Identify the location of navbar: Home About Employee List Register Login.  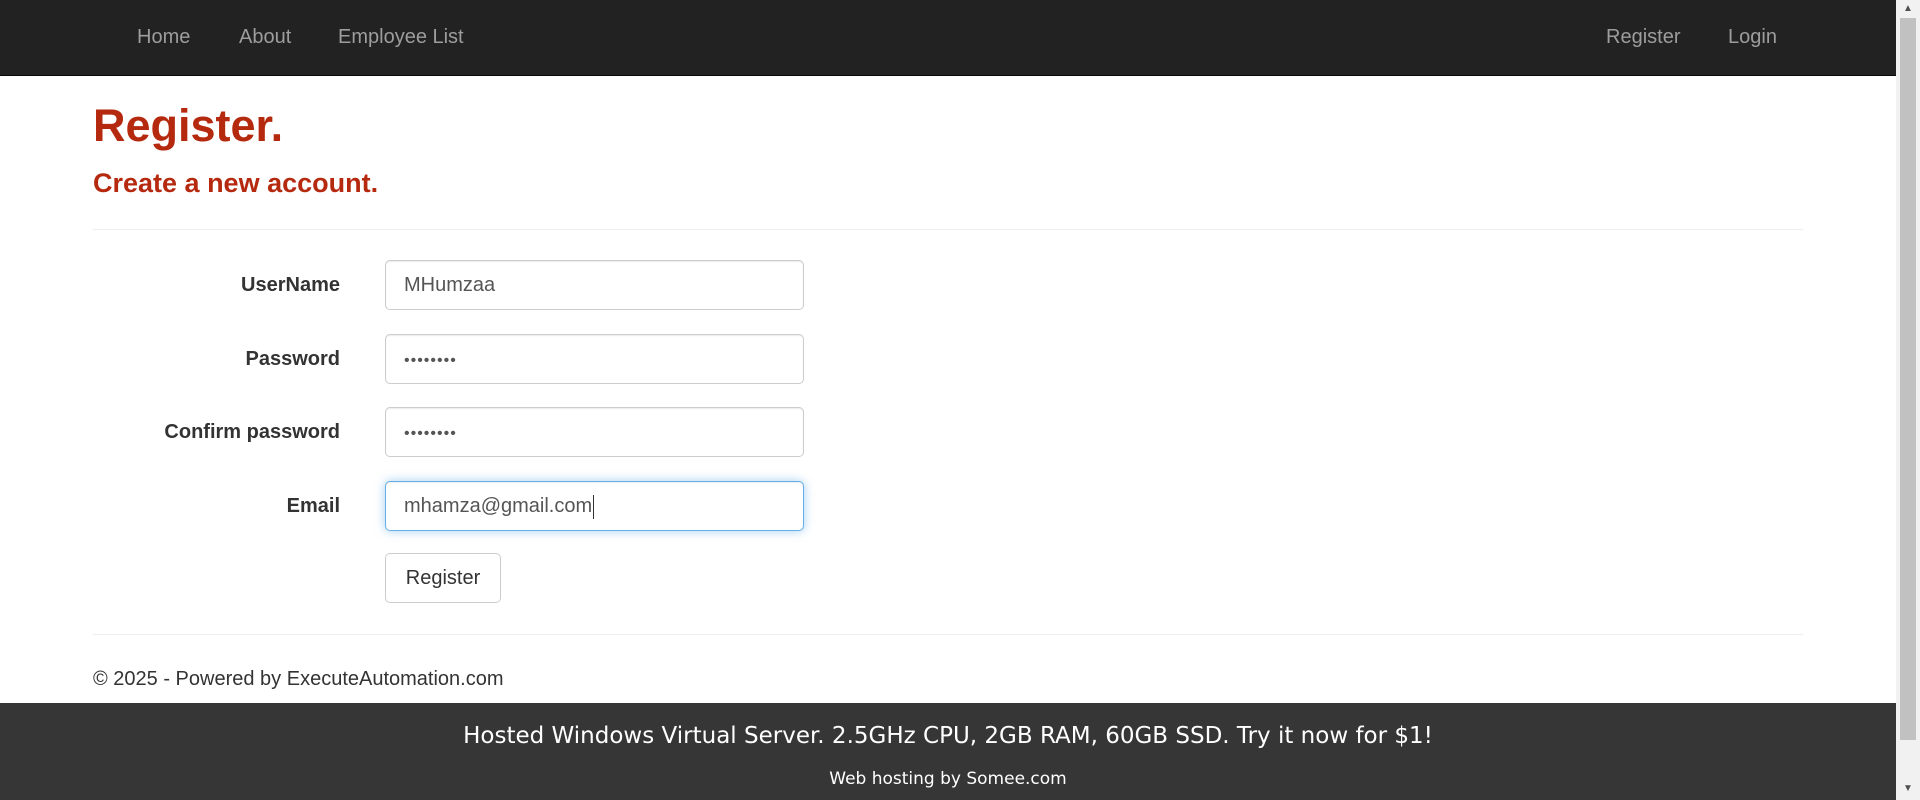
(948, 38).